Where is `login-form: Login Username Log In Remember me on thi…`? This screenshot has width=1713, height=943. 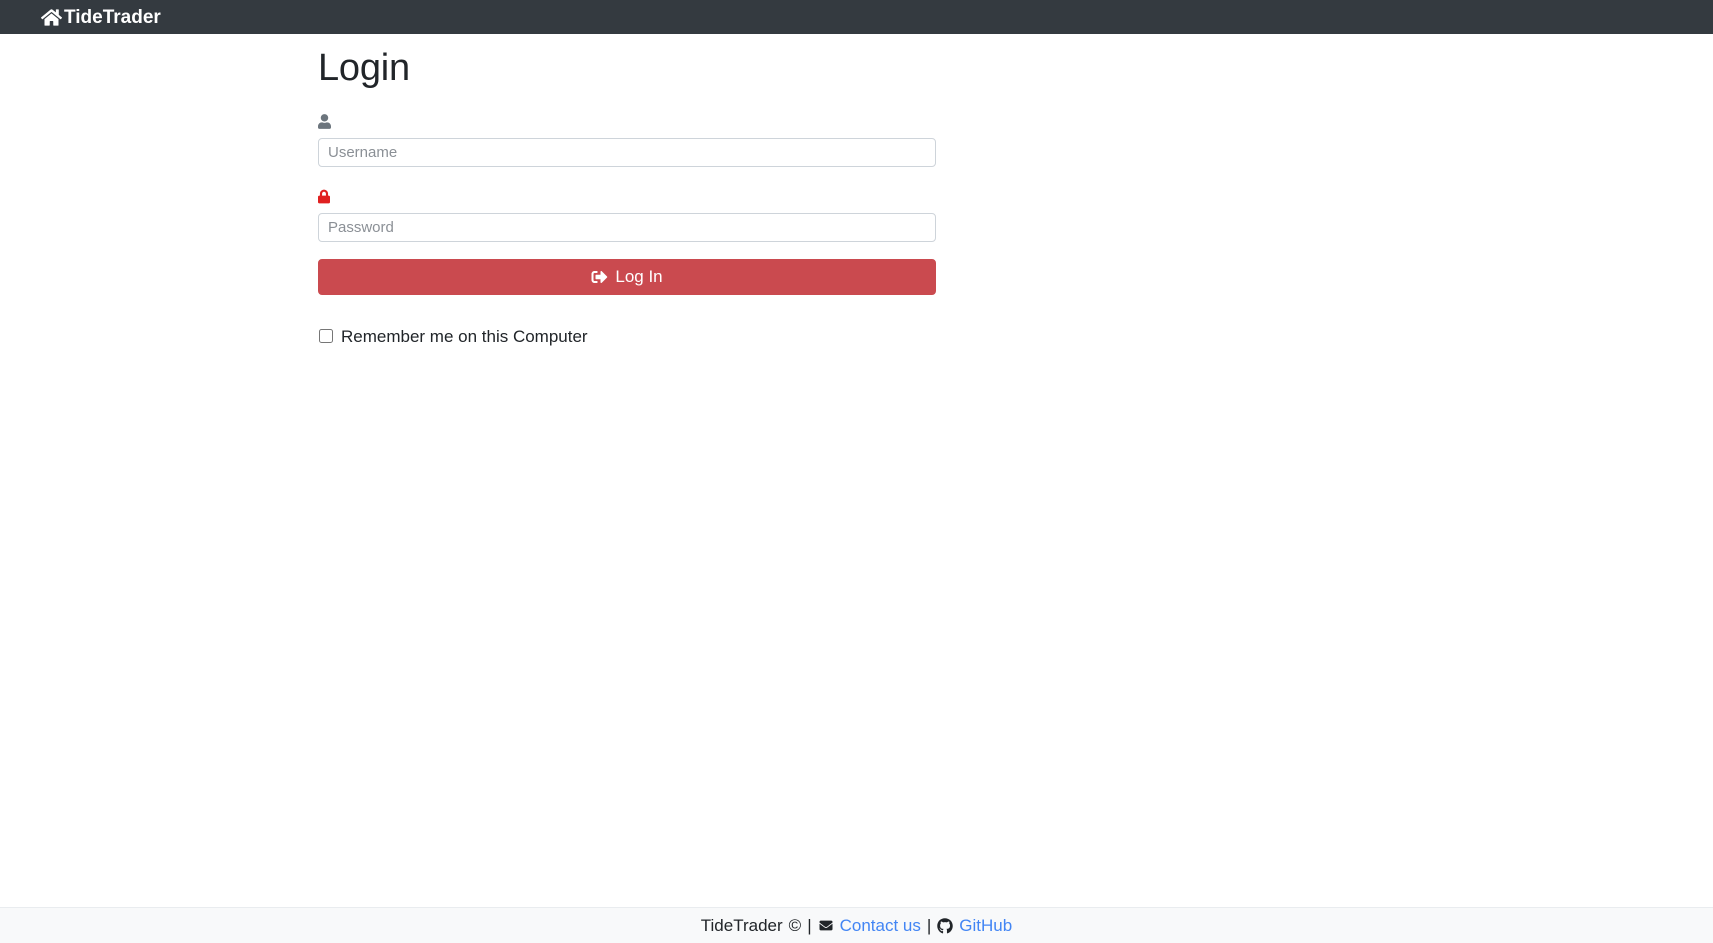 login-form: Login Username Log In Remember me on thi… is located at coordinates (627, 195).